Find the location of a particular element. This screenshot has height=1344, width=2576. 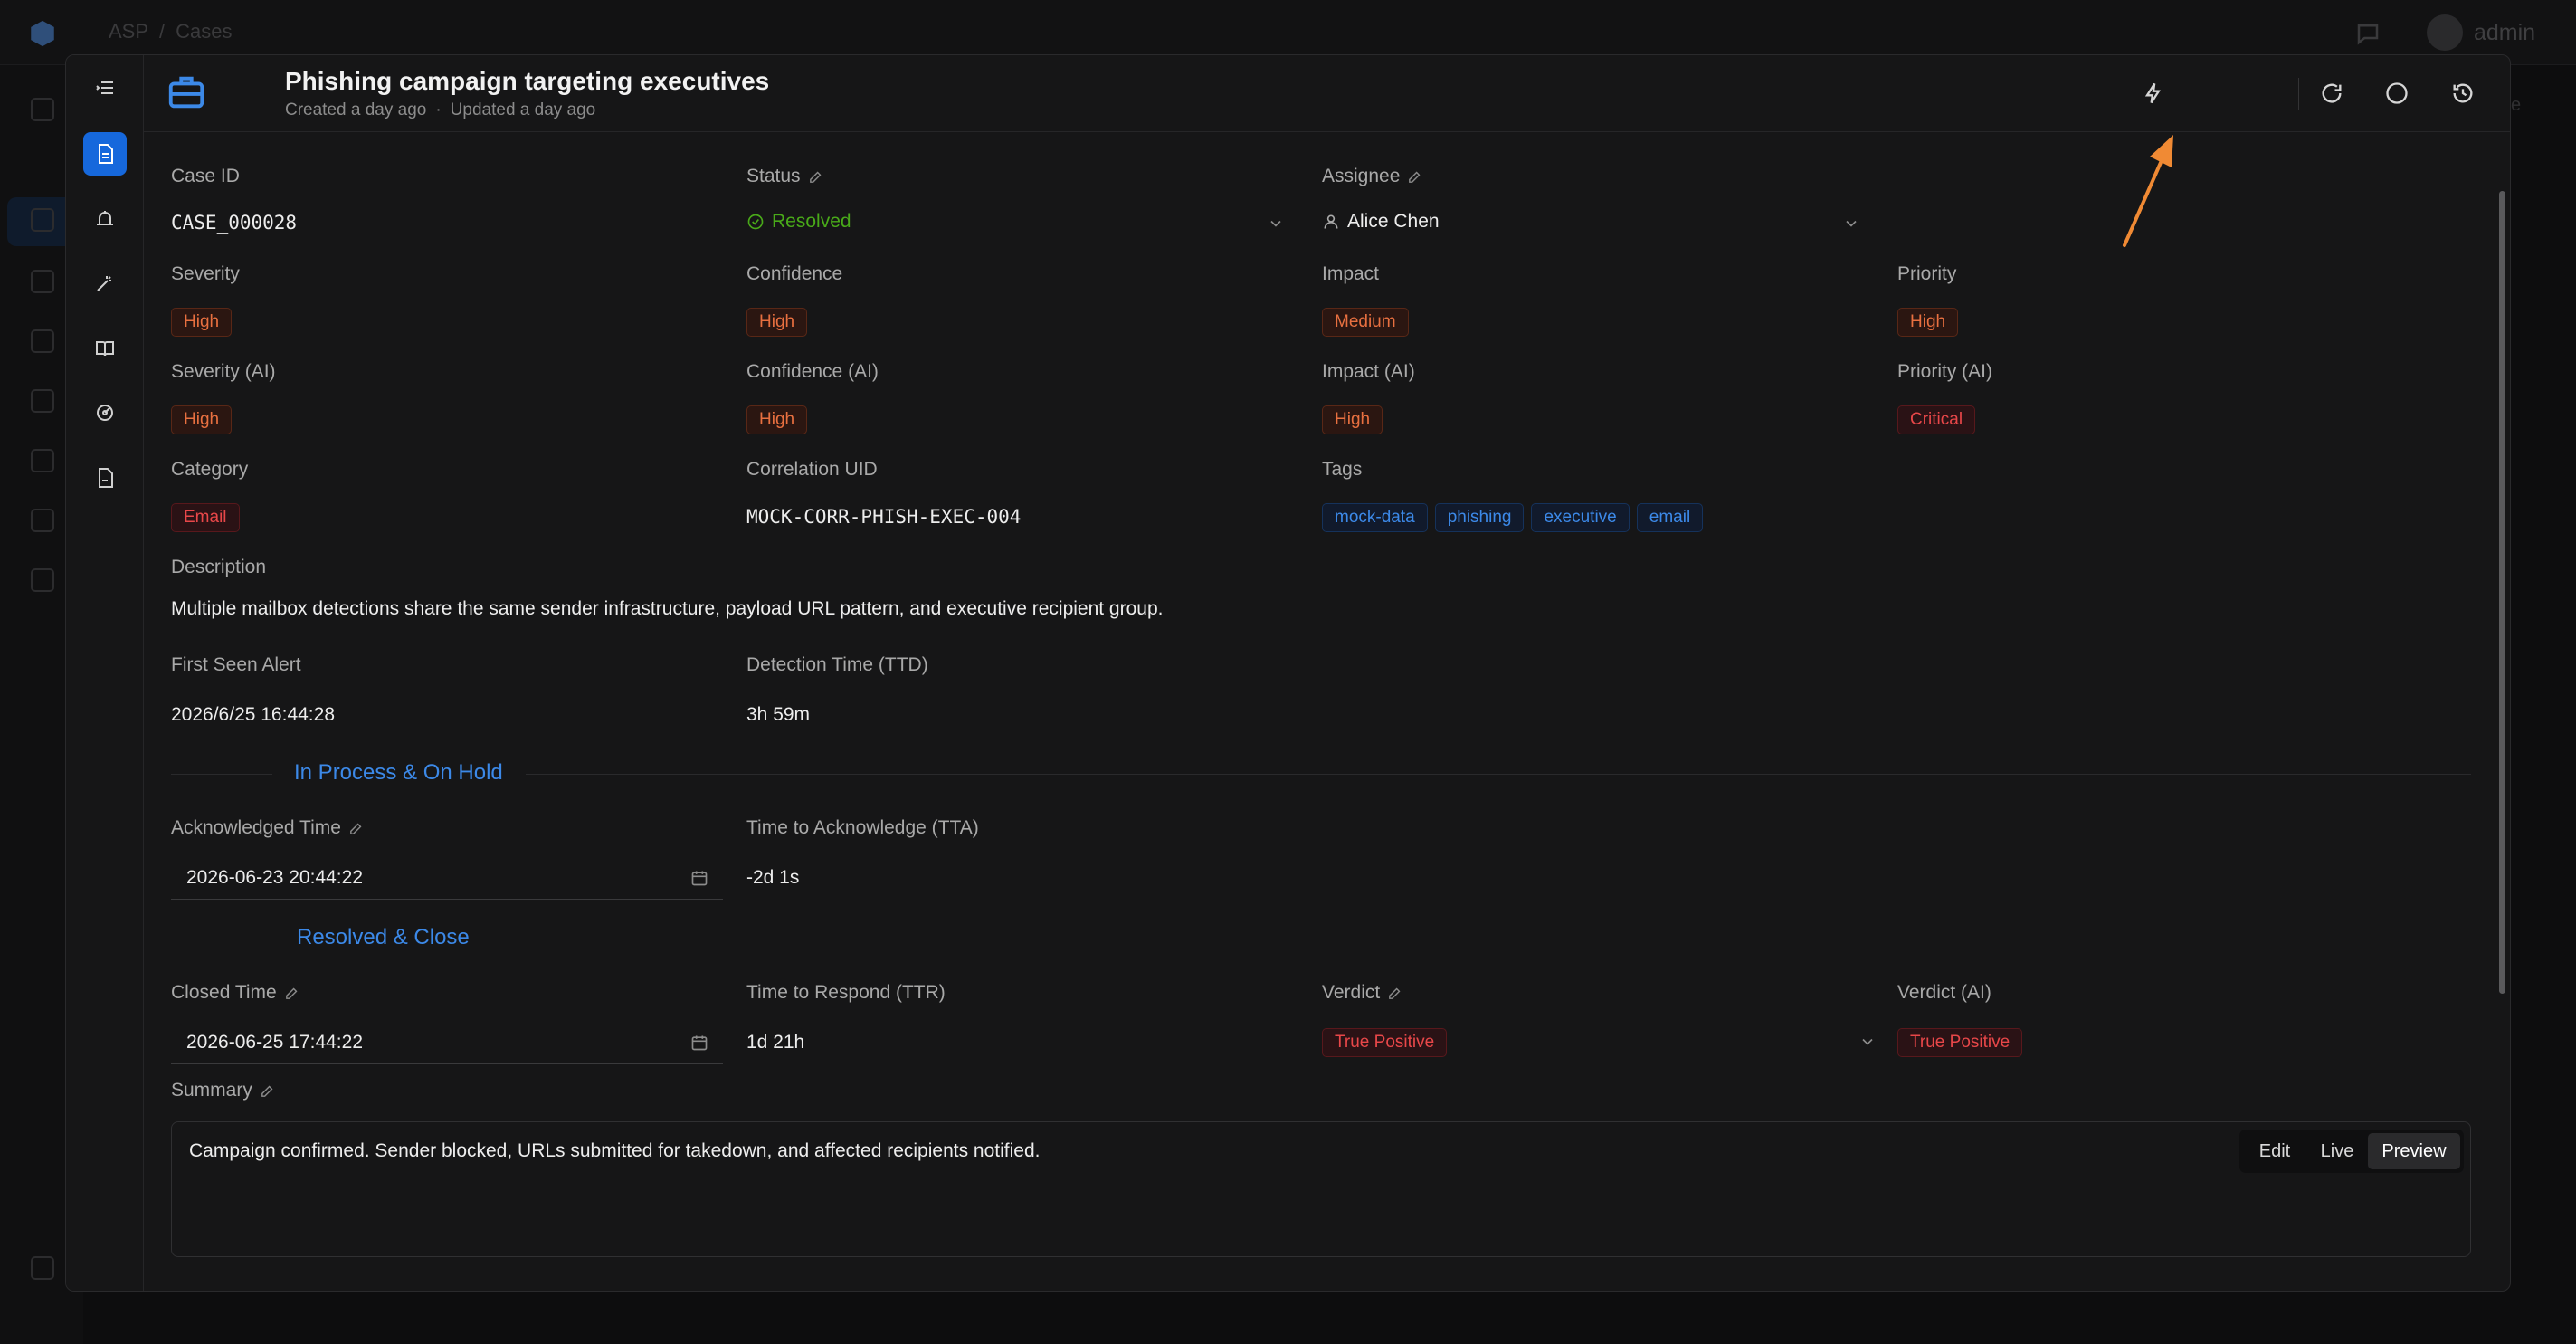

rail-ai-button is located at coordinates (105, 283).